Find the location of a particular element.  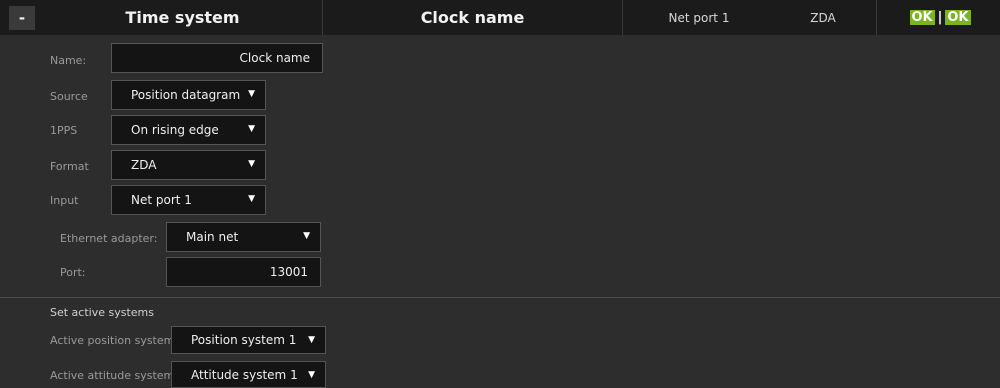

source-value: Position datagram is located at coordinates (186, 95).